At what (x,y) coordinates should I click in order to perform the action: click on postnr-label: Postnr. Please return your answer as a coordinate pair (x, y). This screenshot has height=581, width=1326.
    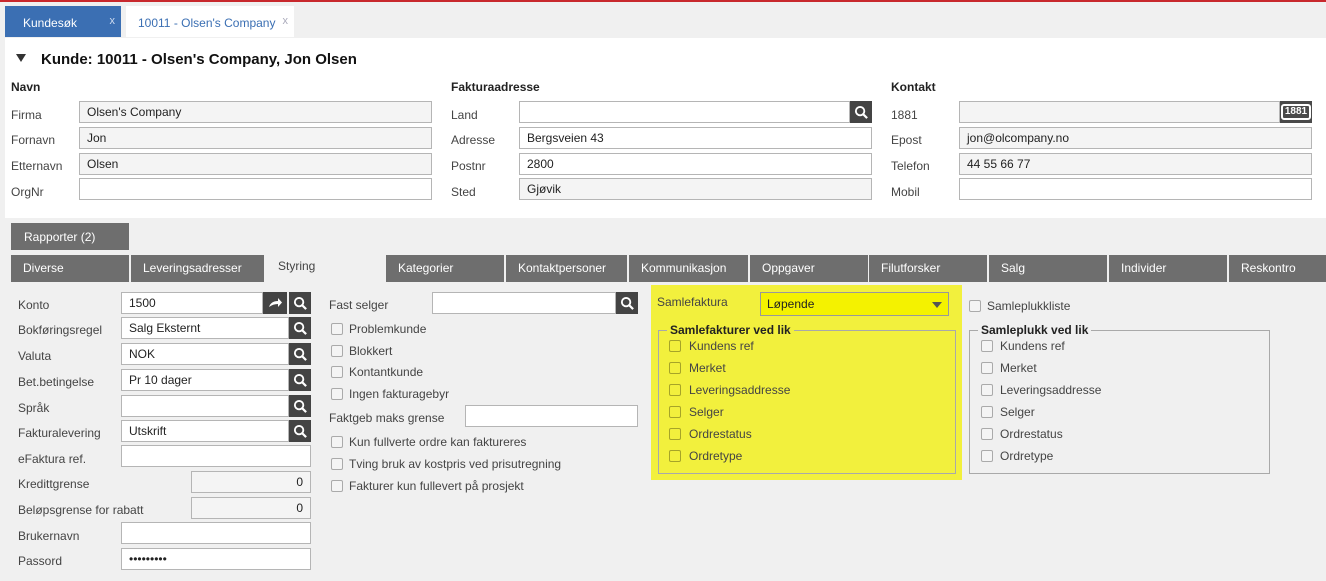
    Looking at the image, I should click on (468, 166).